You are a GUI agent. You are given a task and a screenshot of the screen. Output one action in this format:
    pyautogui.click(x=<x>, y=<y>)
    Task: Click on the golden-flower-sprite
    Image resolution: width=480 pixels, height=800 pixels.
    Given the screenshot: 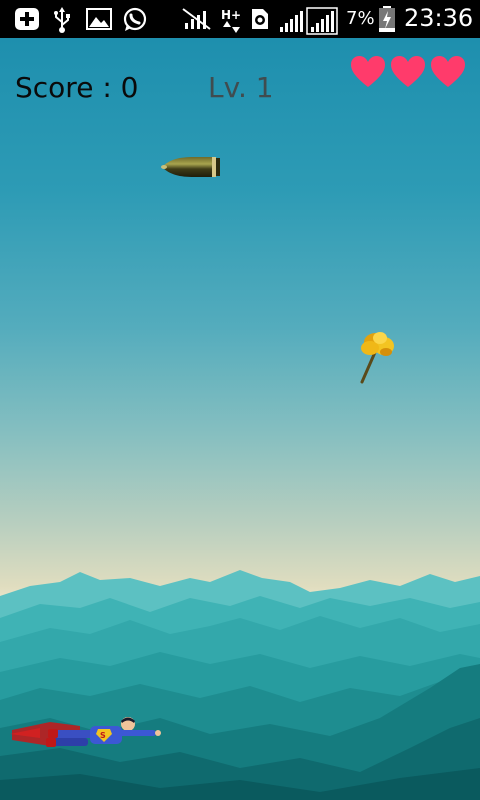 What is the action you would take?
    pyautogui.click(x=377, y=358)
    